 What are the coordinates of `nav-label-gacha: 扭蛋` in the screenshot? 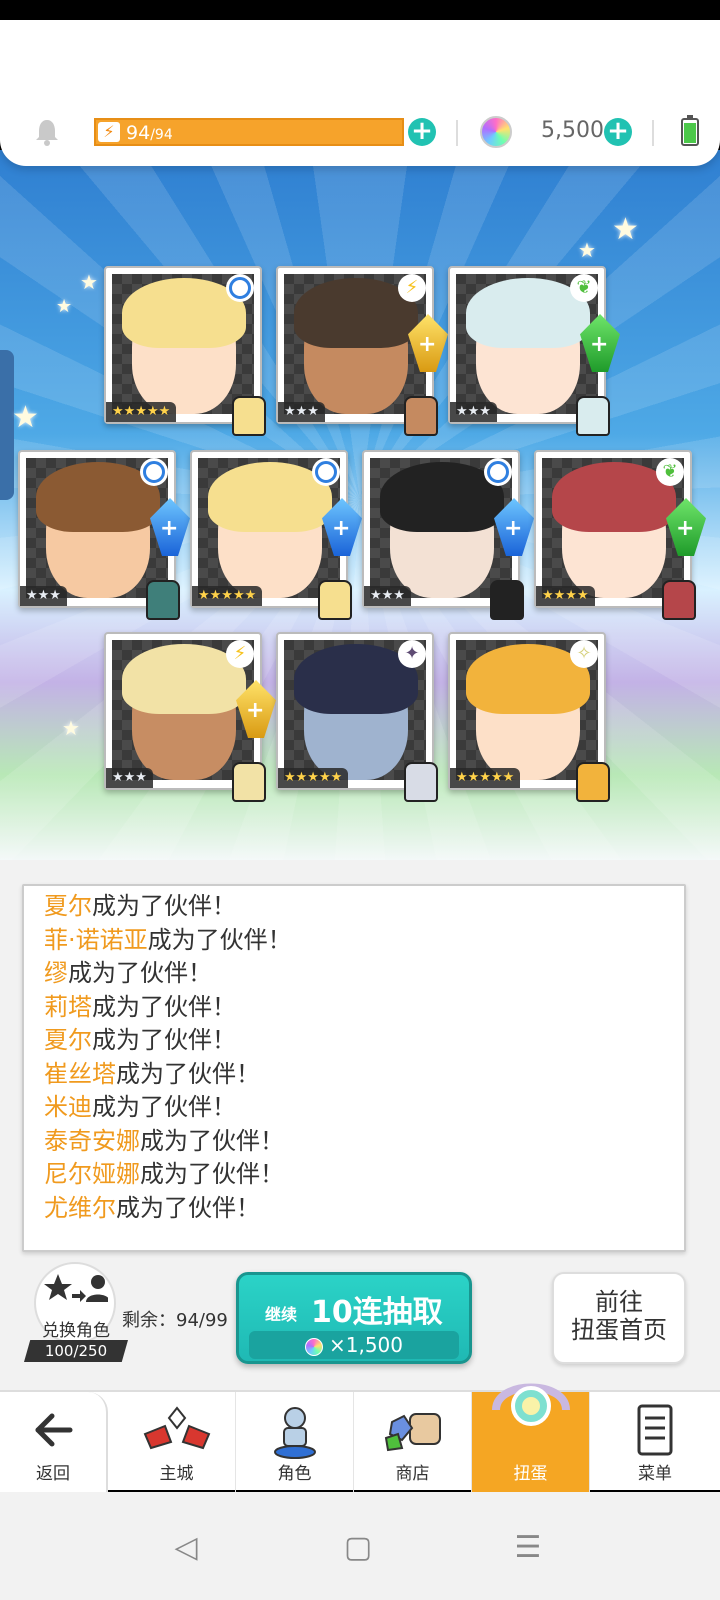 It's located at (530, 1474).